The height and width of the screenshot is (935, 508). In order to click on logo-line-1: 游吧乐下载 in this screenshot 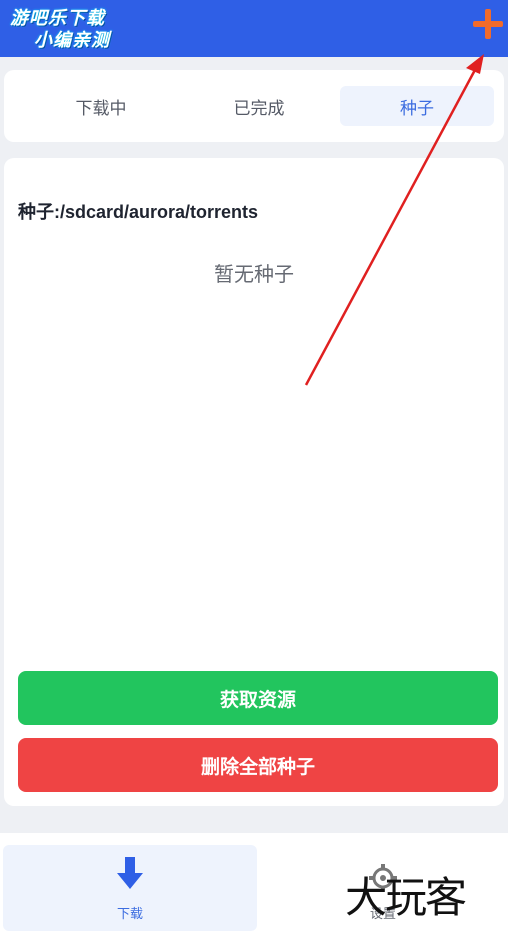, I will do `click(57, 18)`.